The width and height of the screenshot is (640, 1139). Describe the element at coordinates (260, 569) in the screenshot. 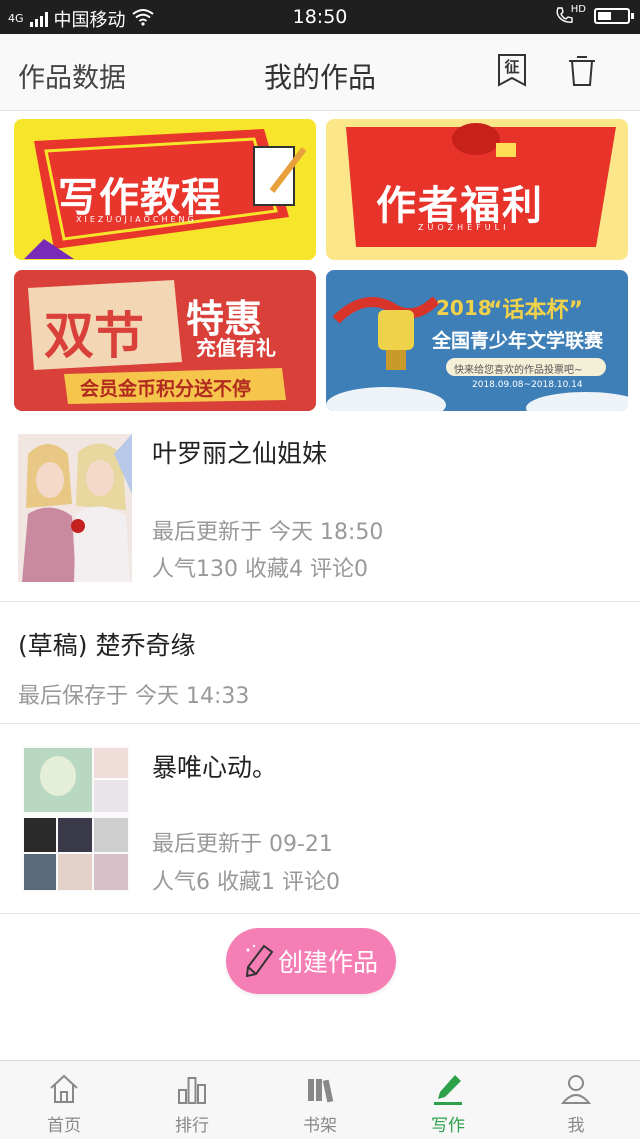

I see `work-stats: 人气130 收藏4 评论0` at that location.